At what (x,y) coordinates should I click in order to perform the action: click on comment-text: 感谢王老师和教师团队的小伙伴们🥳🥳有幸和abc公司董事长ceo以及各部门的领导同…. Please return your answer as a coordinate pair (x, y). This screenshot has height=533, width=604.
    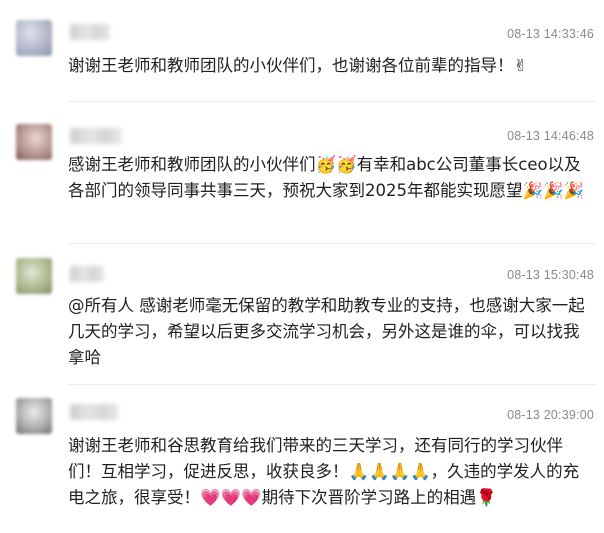
    Looking at the image, I should click on (326, 177).